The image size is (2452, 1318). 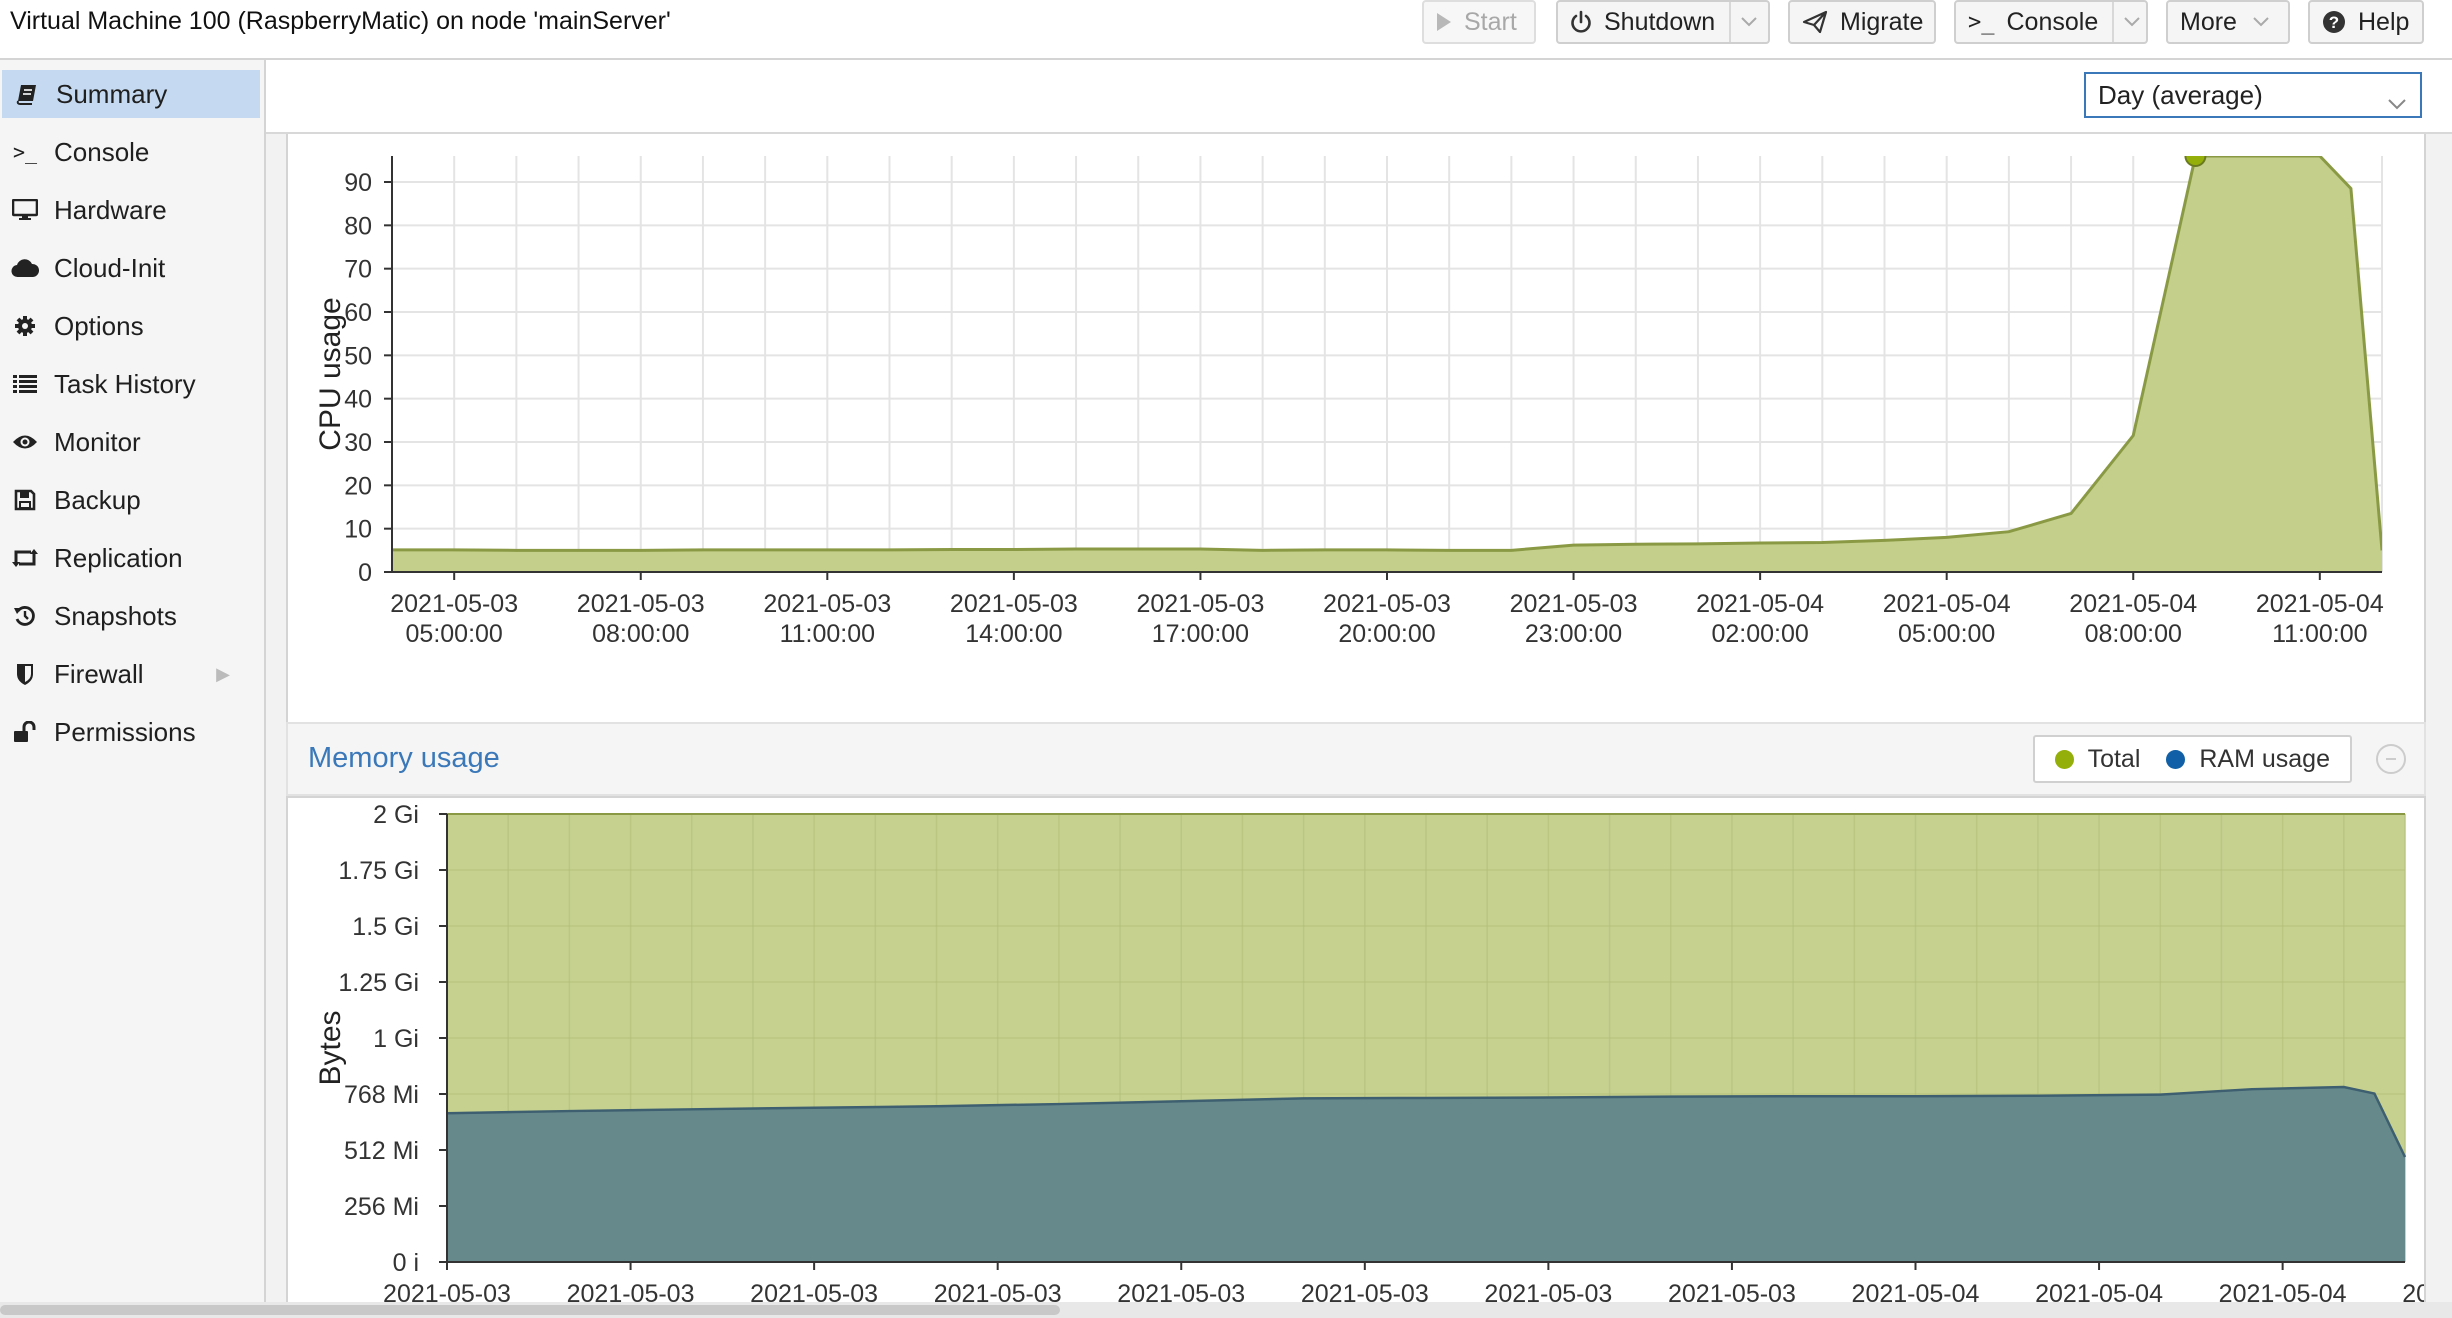 I want to click on book-icon, so click(x=27, y=94).